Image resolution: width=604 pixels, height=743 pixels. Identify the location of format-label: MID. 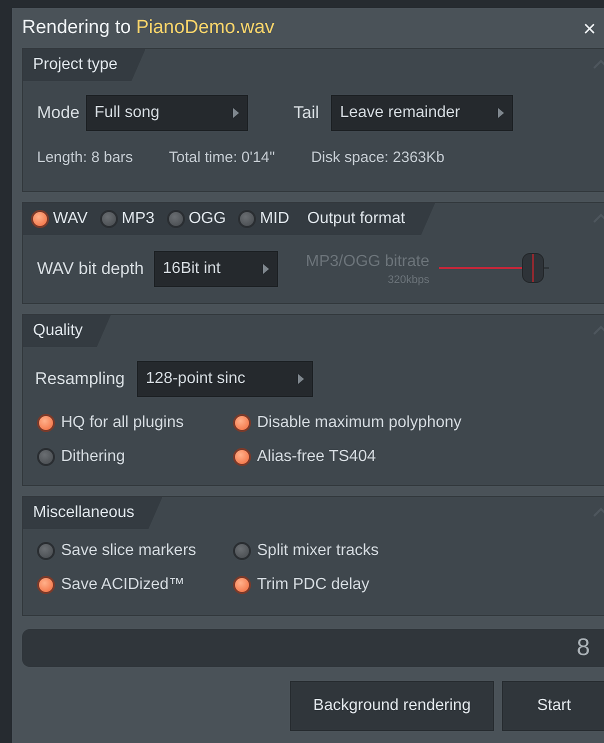
(275, 219).